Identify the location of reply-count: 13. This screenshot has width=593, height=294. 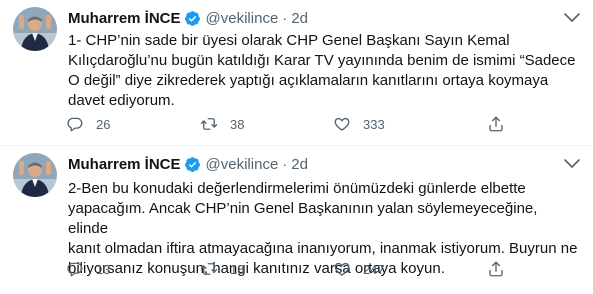
(103, 269).